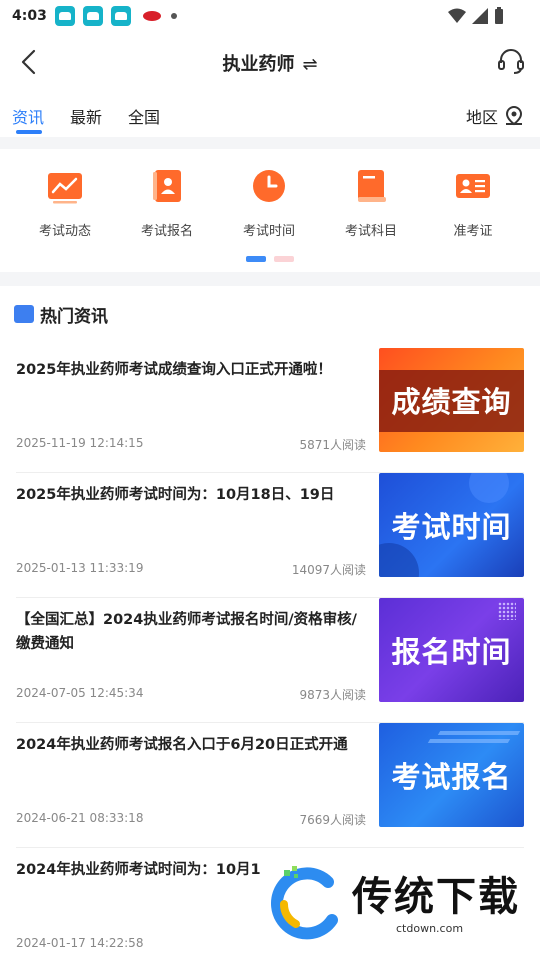 The image size is (540, 960). I want to click on register-book-icon, so click(167, 186).